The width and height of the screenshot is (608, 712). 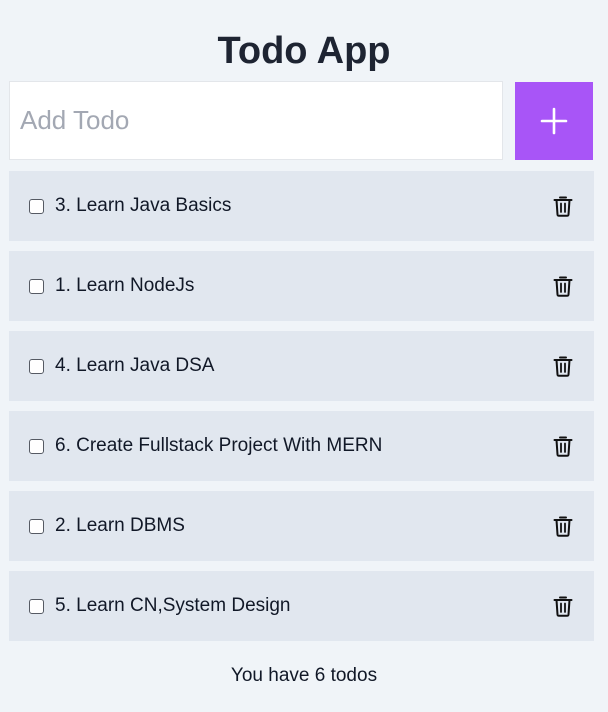 I want to click on todo-item: 2. Learn DBMS, so click(x=301, y=526).